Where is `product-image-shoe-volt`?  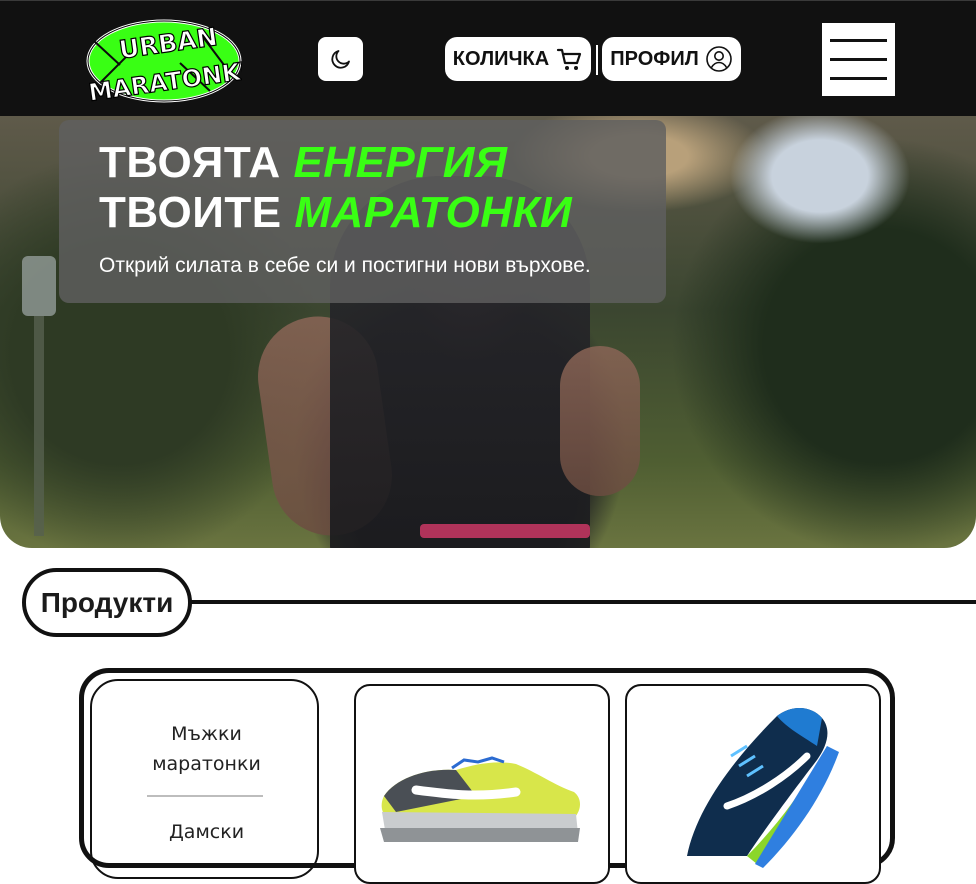
product-image-shoe-volt is located at coordinates (480, 799).